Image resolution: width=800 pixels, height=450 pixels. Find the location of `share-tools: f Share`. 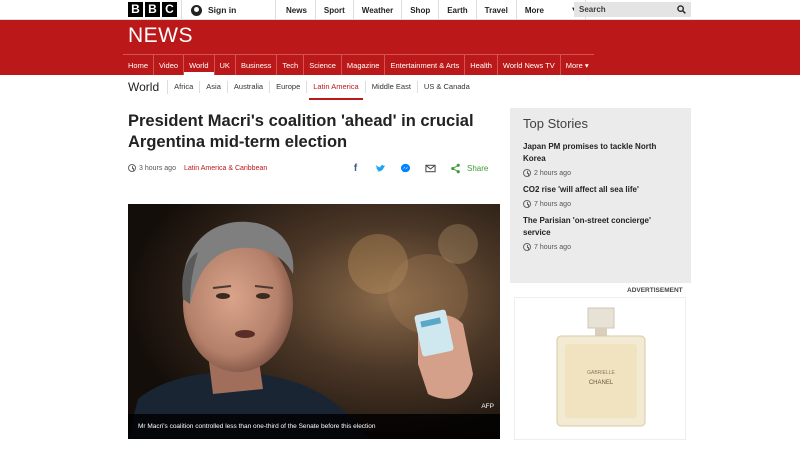

share-tools: f Share is located at coordinates (419, 168).